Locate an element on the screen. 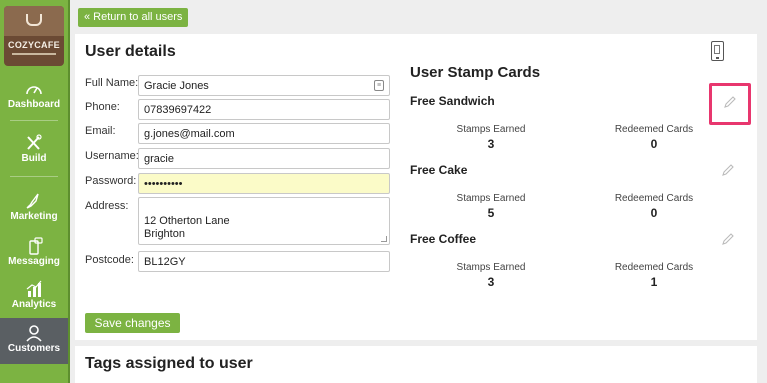 The height and width of the screenshot is (383, 767). username-label: Username: is located at coordinates (112, 156).